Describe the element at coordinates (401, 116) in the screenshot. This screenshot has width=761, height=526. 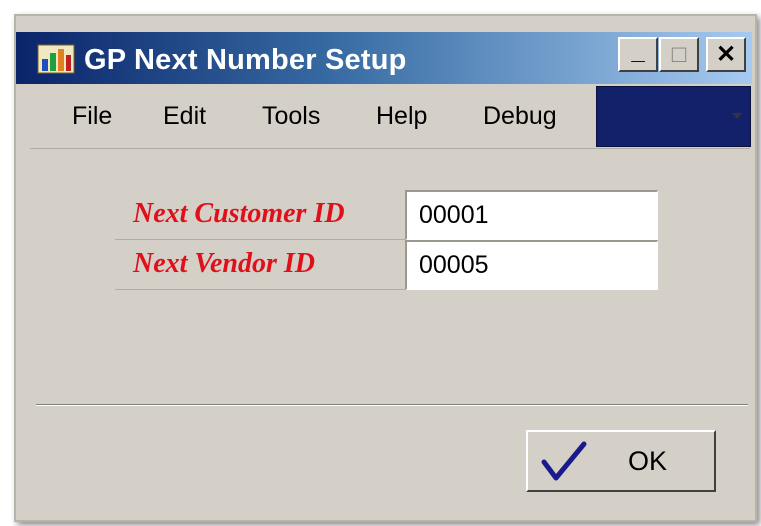
I see `menu-help: Help` at that location.